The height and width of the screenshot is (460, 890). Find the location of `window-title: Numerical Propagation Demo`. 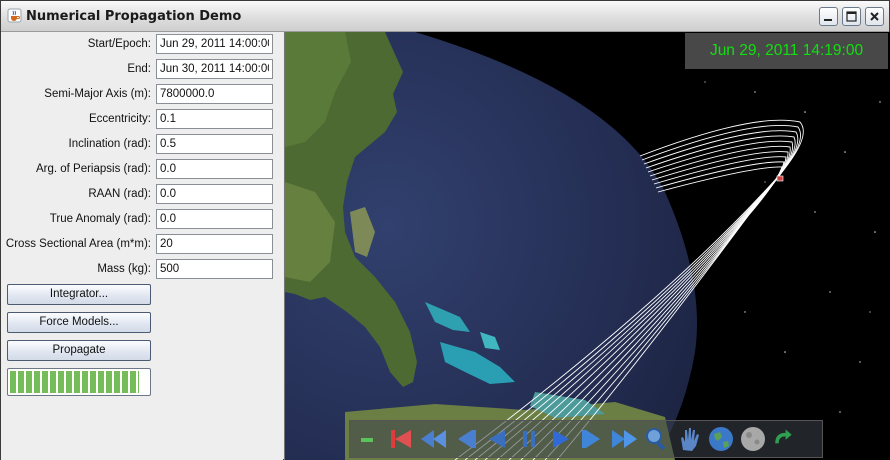

window-title: Numerical Propagation Demo is located at coordinates (134, 16).